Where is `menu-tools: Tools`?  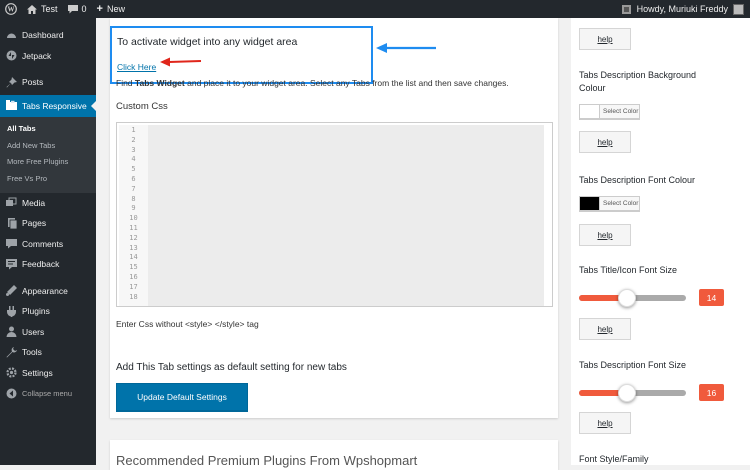
menu-tools: Tools is located at coordinates (48, 352).